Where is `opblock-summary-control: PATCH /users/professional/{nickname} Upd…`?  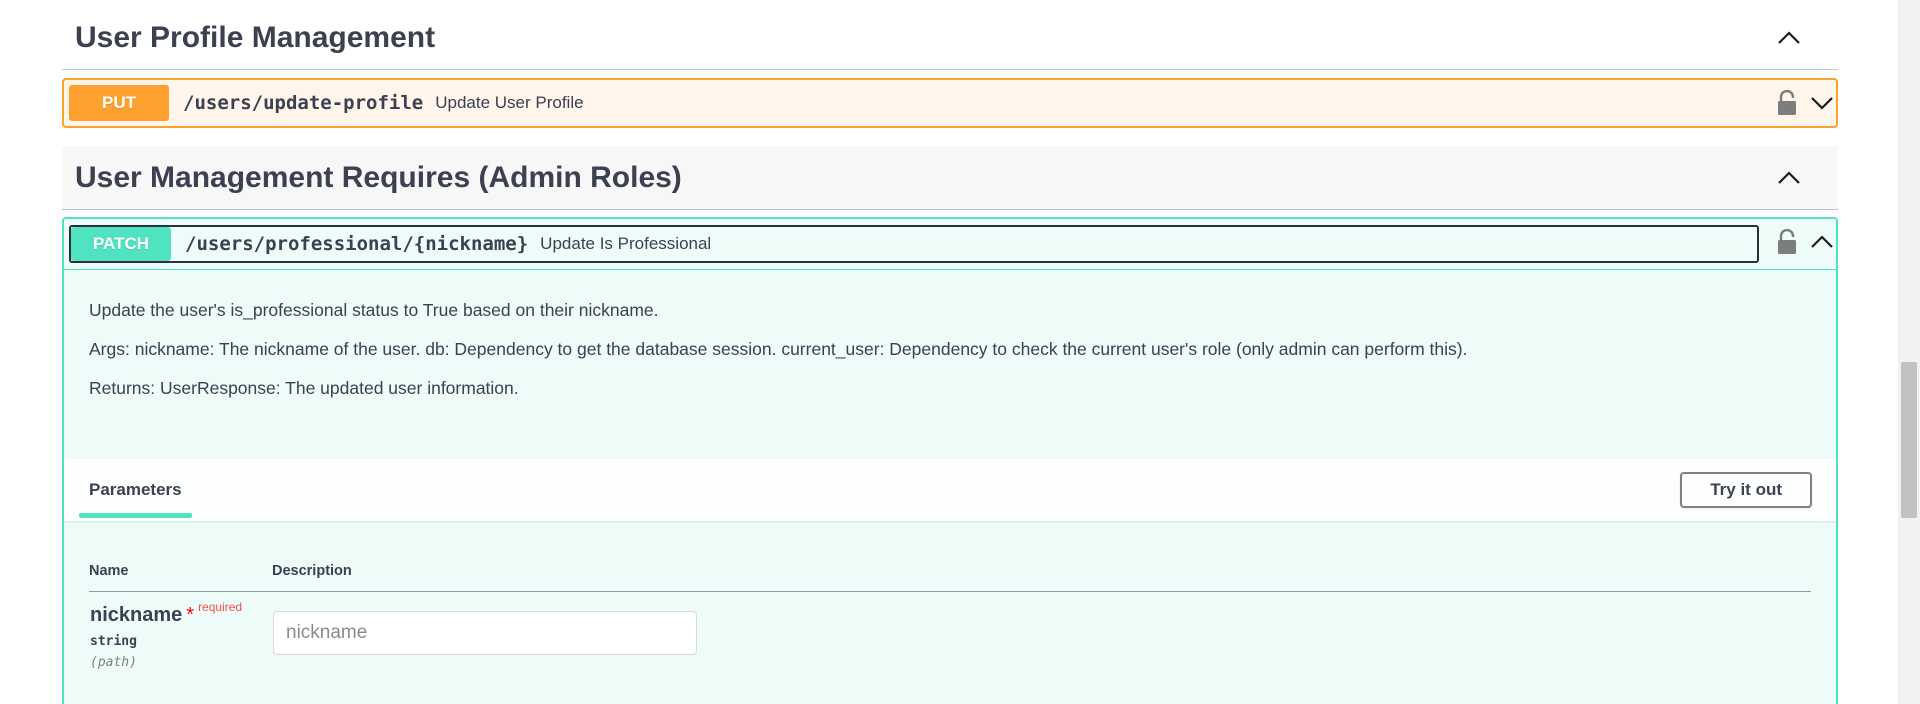 opblock-summary-control: PATCH /users/professional/{nickname} Upd… is located at coordinates (914, 244).